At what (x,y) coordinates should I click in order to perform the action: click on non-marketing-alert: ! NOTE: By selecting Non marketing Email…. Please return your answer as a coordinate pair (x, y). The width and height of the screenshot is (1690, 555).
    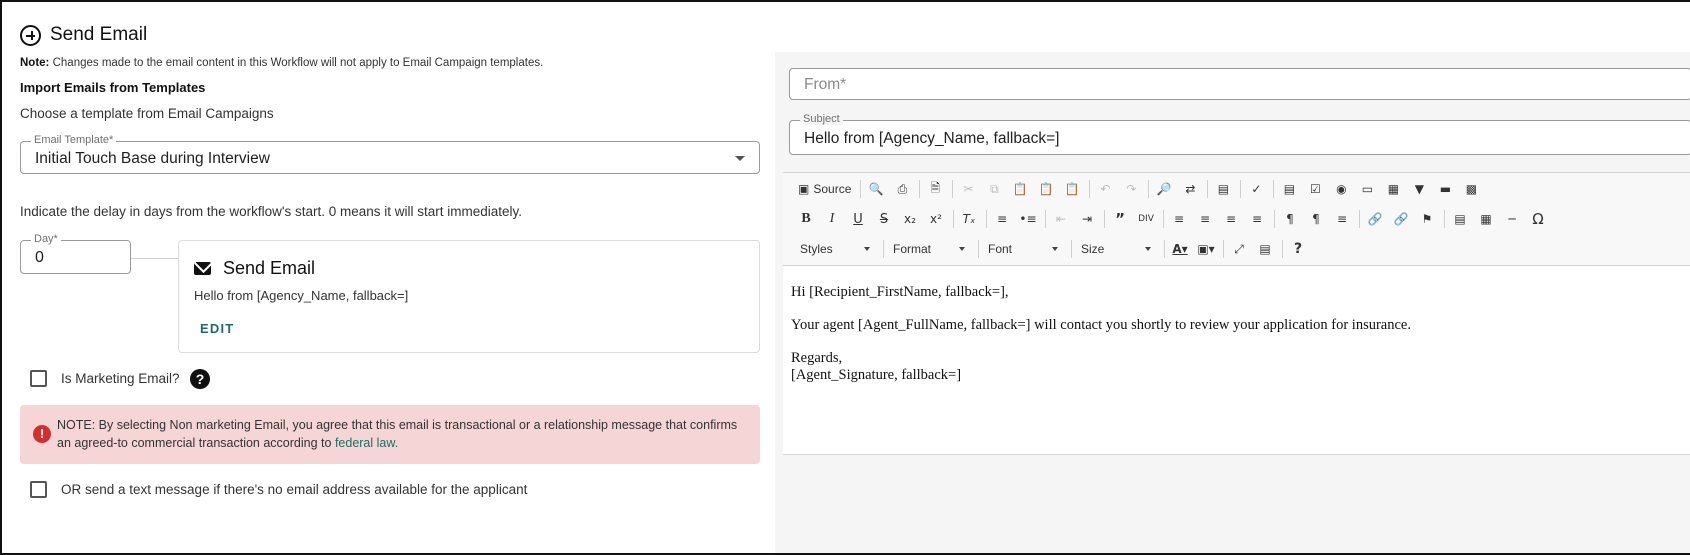
    Looking at the image, I should click on (390, 434).